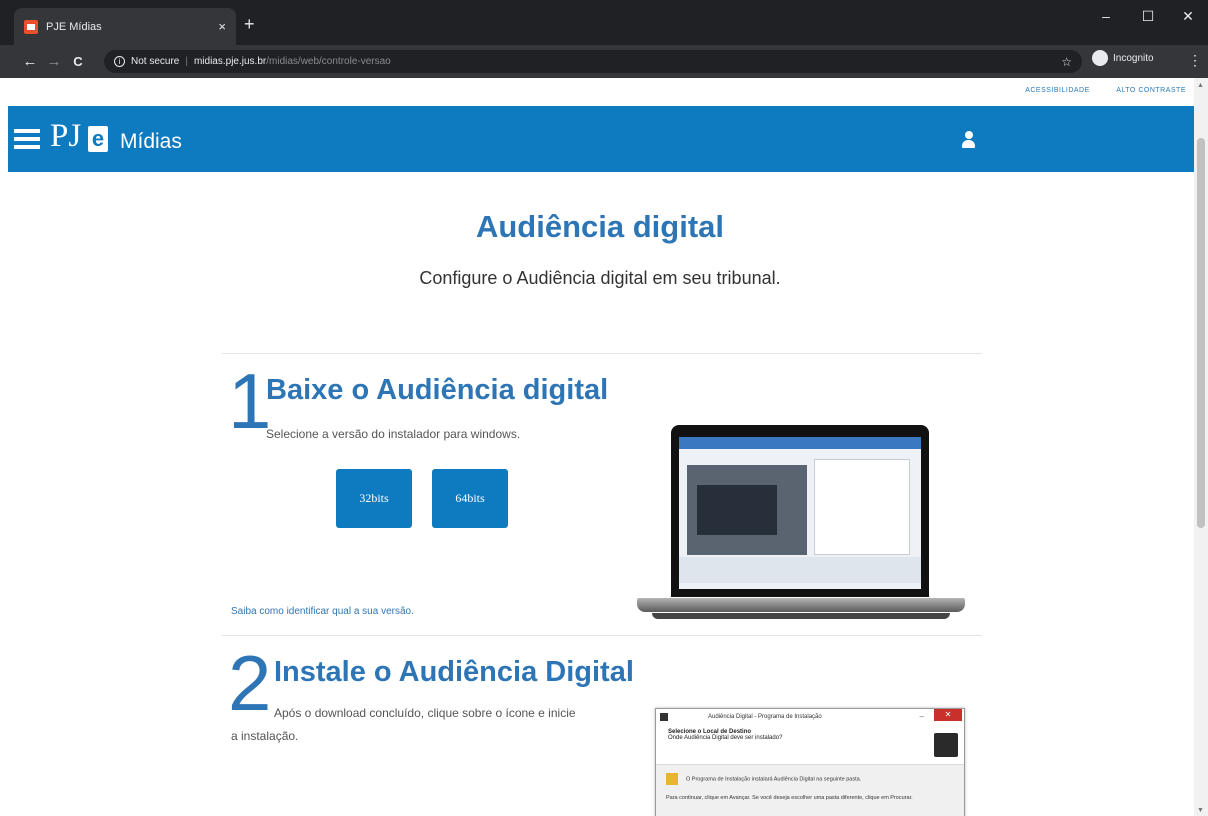 The width and height of the screenshot is (1208, 816). Describe the element at coordinates (30, 61) in the screenshot. I see `back-button: ←` at that location.